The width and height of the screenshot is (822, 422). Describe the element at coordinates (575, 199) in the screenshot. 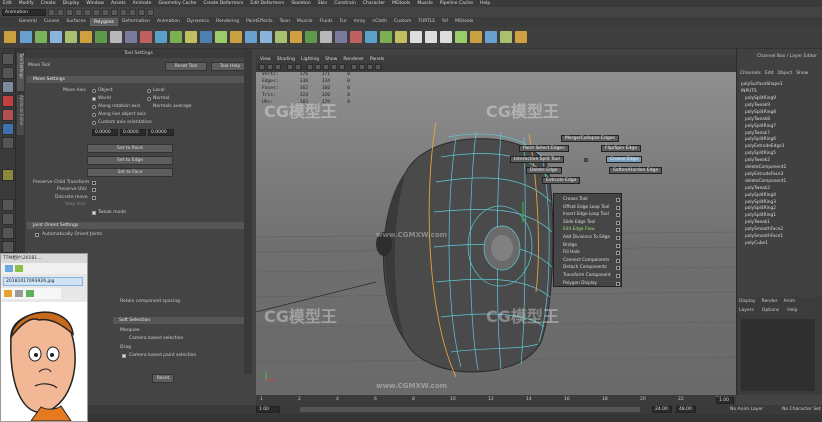

I see `submenu-crease-tool: Crease Tool` at that location.